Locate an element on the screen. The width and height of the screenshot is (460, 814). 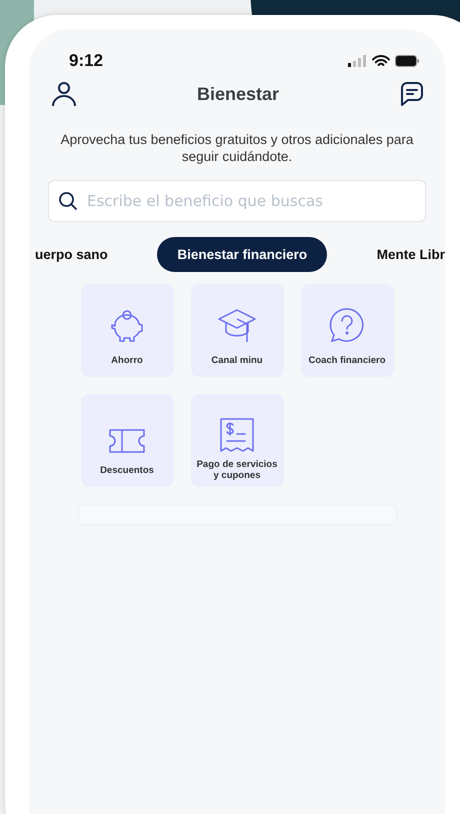
benefit-tile: Canal minu is located at coordinates (237, 330).